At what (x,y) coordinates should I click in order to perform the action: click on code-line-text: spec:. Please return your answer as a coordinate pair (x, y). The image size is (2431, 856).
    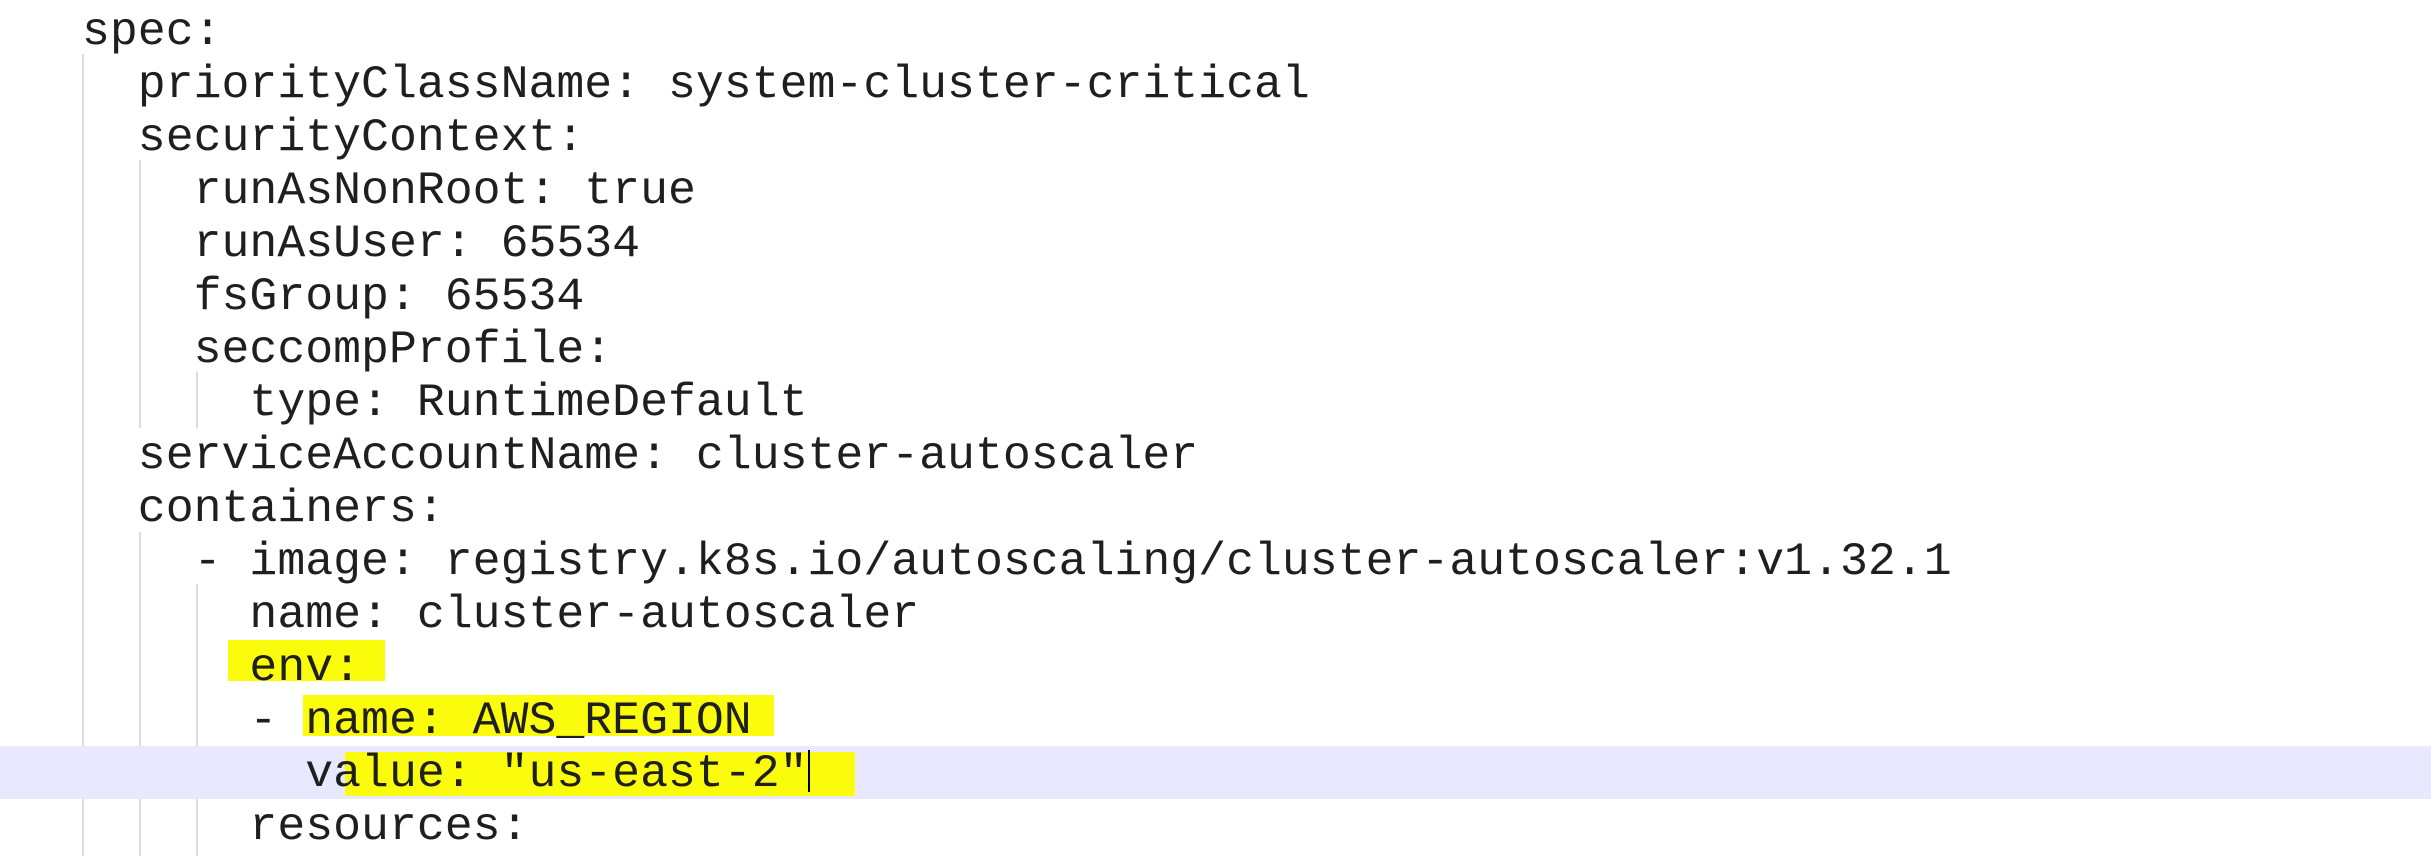
    Looking at the image, I should click on (152, 31).